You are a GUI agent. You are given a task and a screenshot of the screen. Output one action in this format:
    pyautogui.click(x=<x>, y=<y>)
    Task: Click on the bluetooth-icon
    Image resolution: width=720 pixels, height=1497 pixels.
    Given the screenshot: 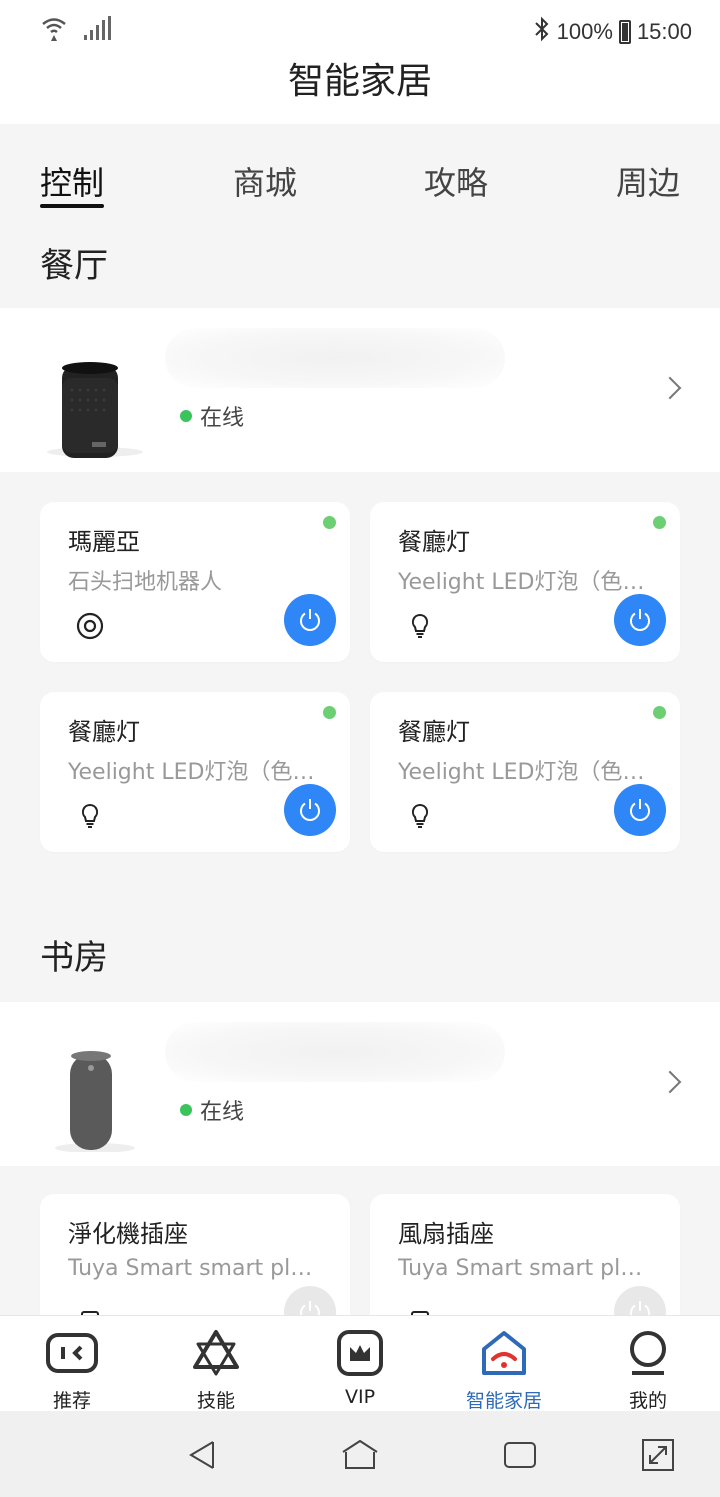 What is the action you would take?
    pyautogui.click(x=542, y=32)
    